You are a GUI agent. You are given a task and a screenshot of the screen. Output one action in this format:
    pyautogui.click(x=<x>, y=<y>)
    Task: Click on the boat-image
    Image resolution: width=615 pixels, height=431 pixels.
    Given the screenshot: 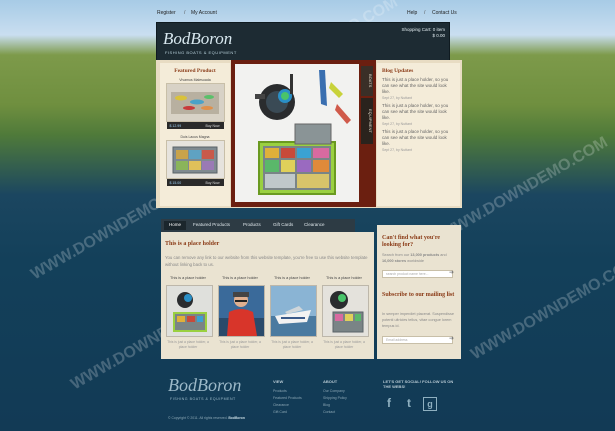 What is the action you would take?
    pyautogui.click(x=293, y=311)
    